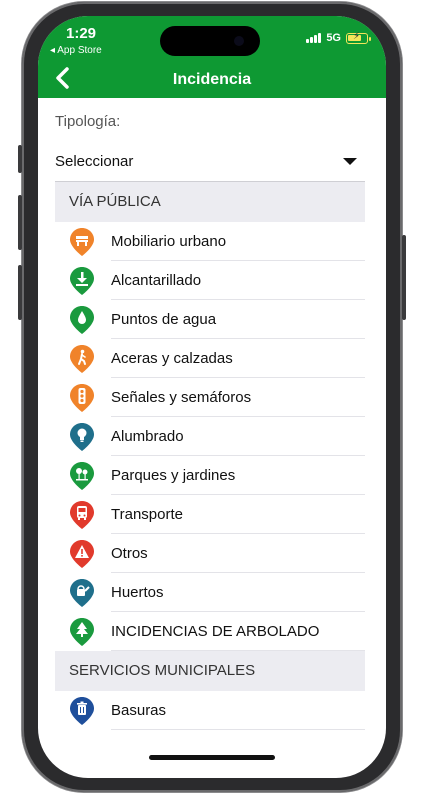 This screenshot has width=426, height=800. I want to click on drain-icon, so click(82, 281).